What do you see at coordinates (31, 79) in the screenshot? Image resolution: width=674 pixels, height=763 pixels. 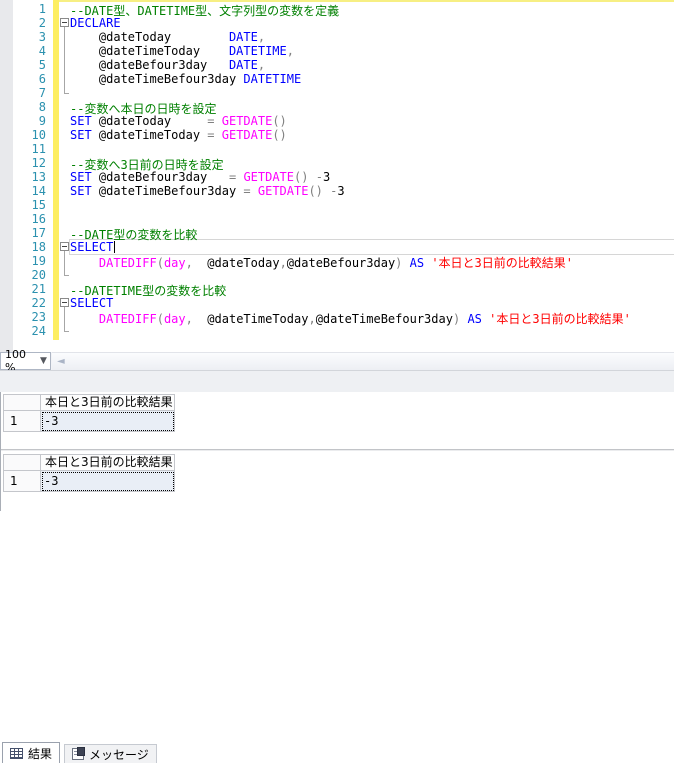 I see `line-number: 6` at bounding box center [31, 79].